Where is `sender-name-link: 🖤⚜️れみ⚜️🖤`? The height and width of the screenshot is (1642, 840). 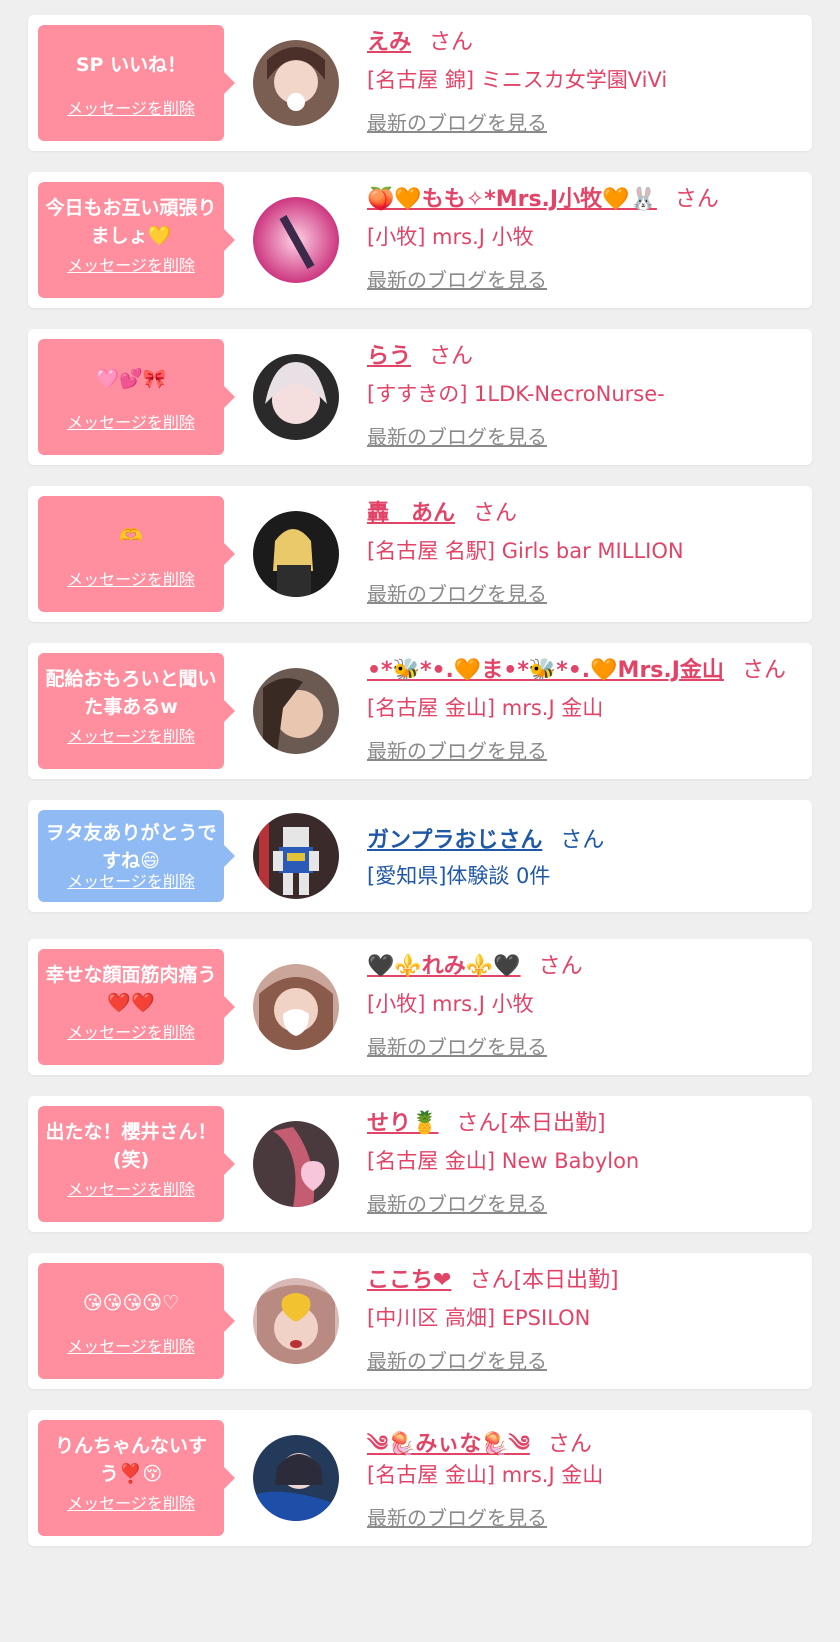
sender-name-link: 🖤⚜️れみ⚜️🖤 is located at coordinates (444, 966).